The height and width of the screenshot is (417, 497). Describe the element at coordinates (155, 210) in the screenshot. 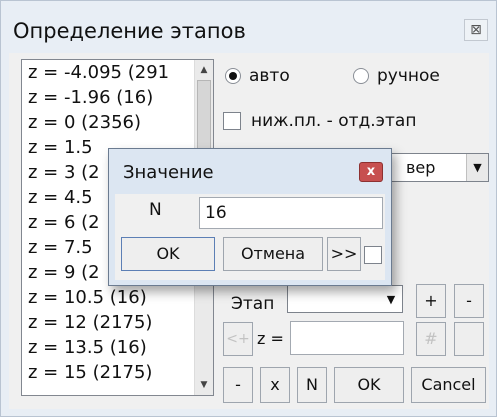

I see `n-field-label: N` at that location.